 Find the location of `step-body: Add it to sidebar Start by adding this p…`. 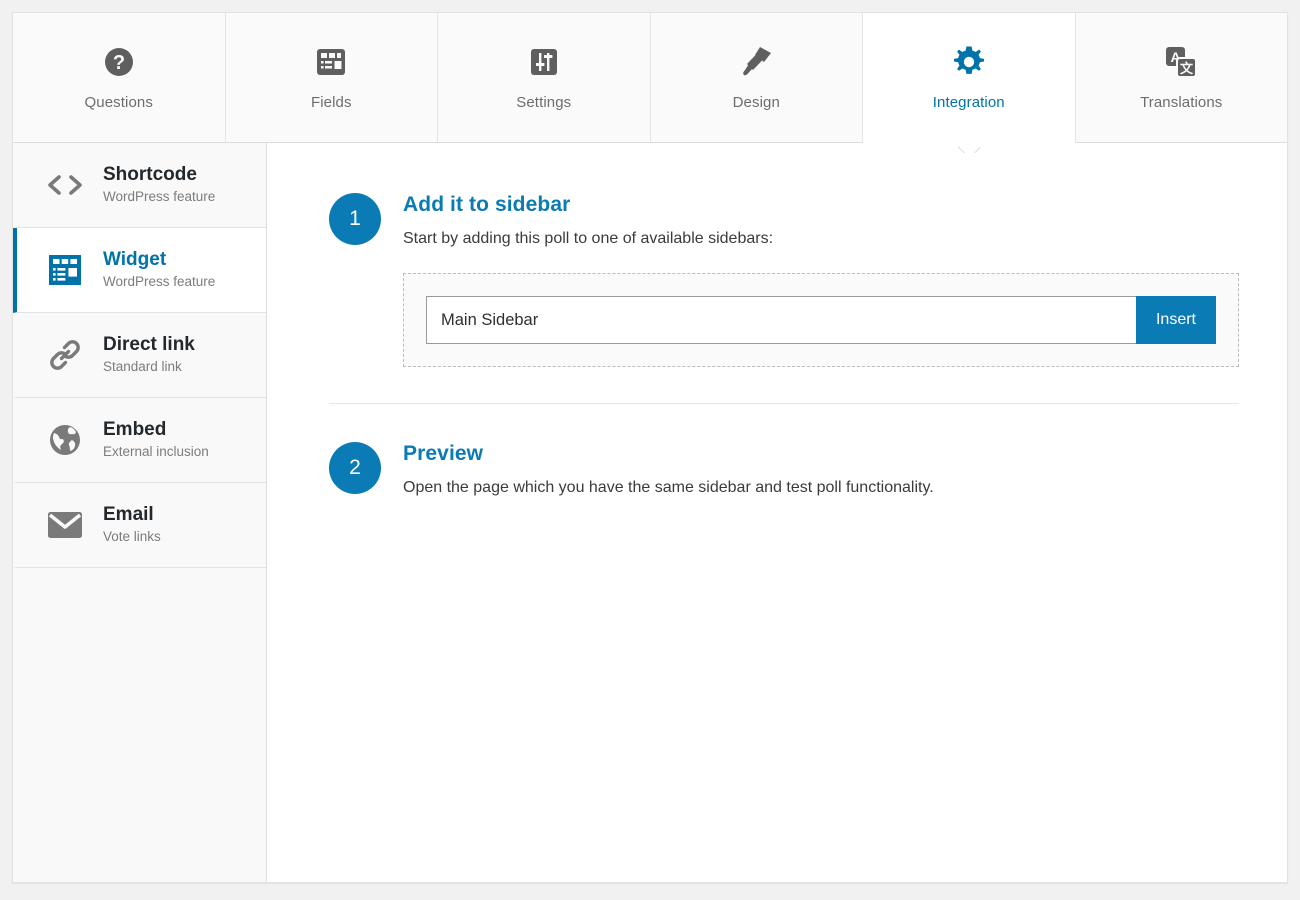

step-body: Add it to sidebar Start by adding this p… is located at coordinates (821, 279).